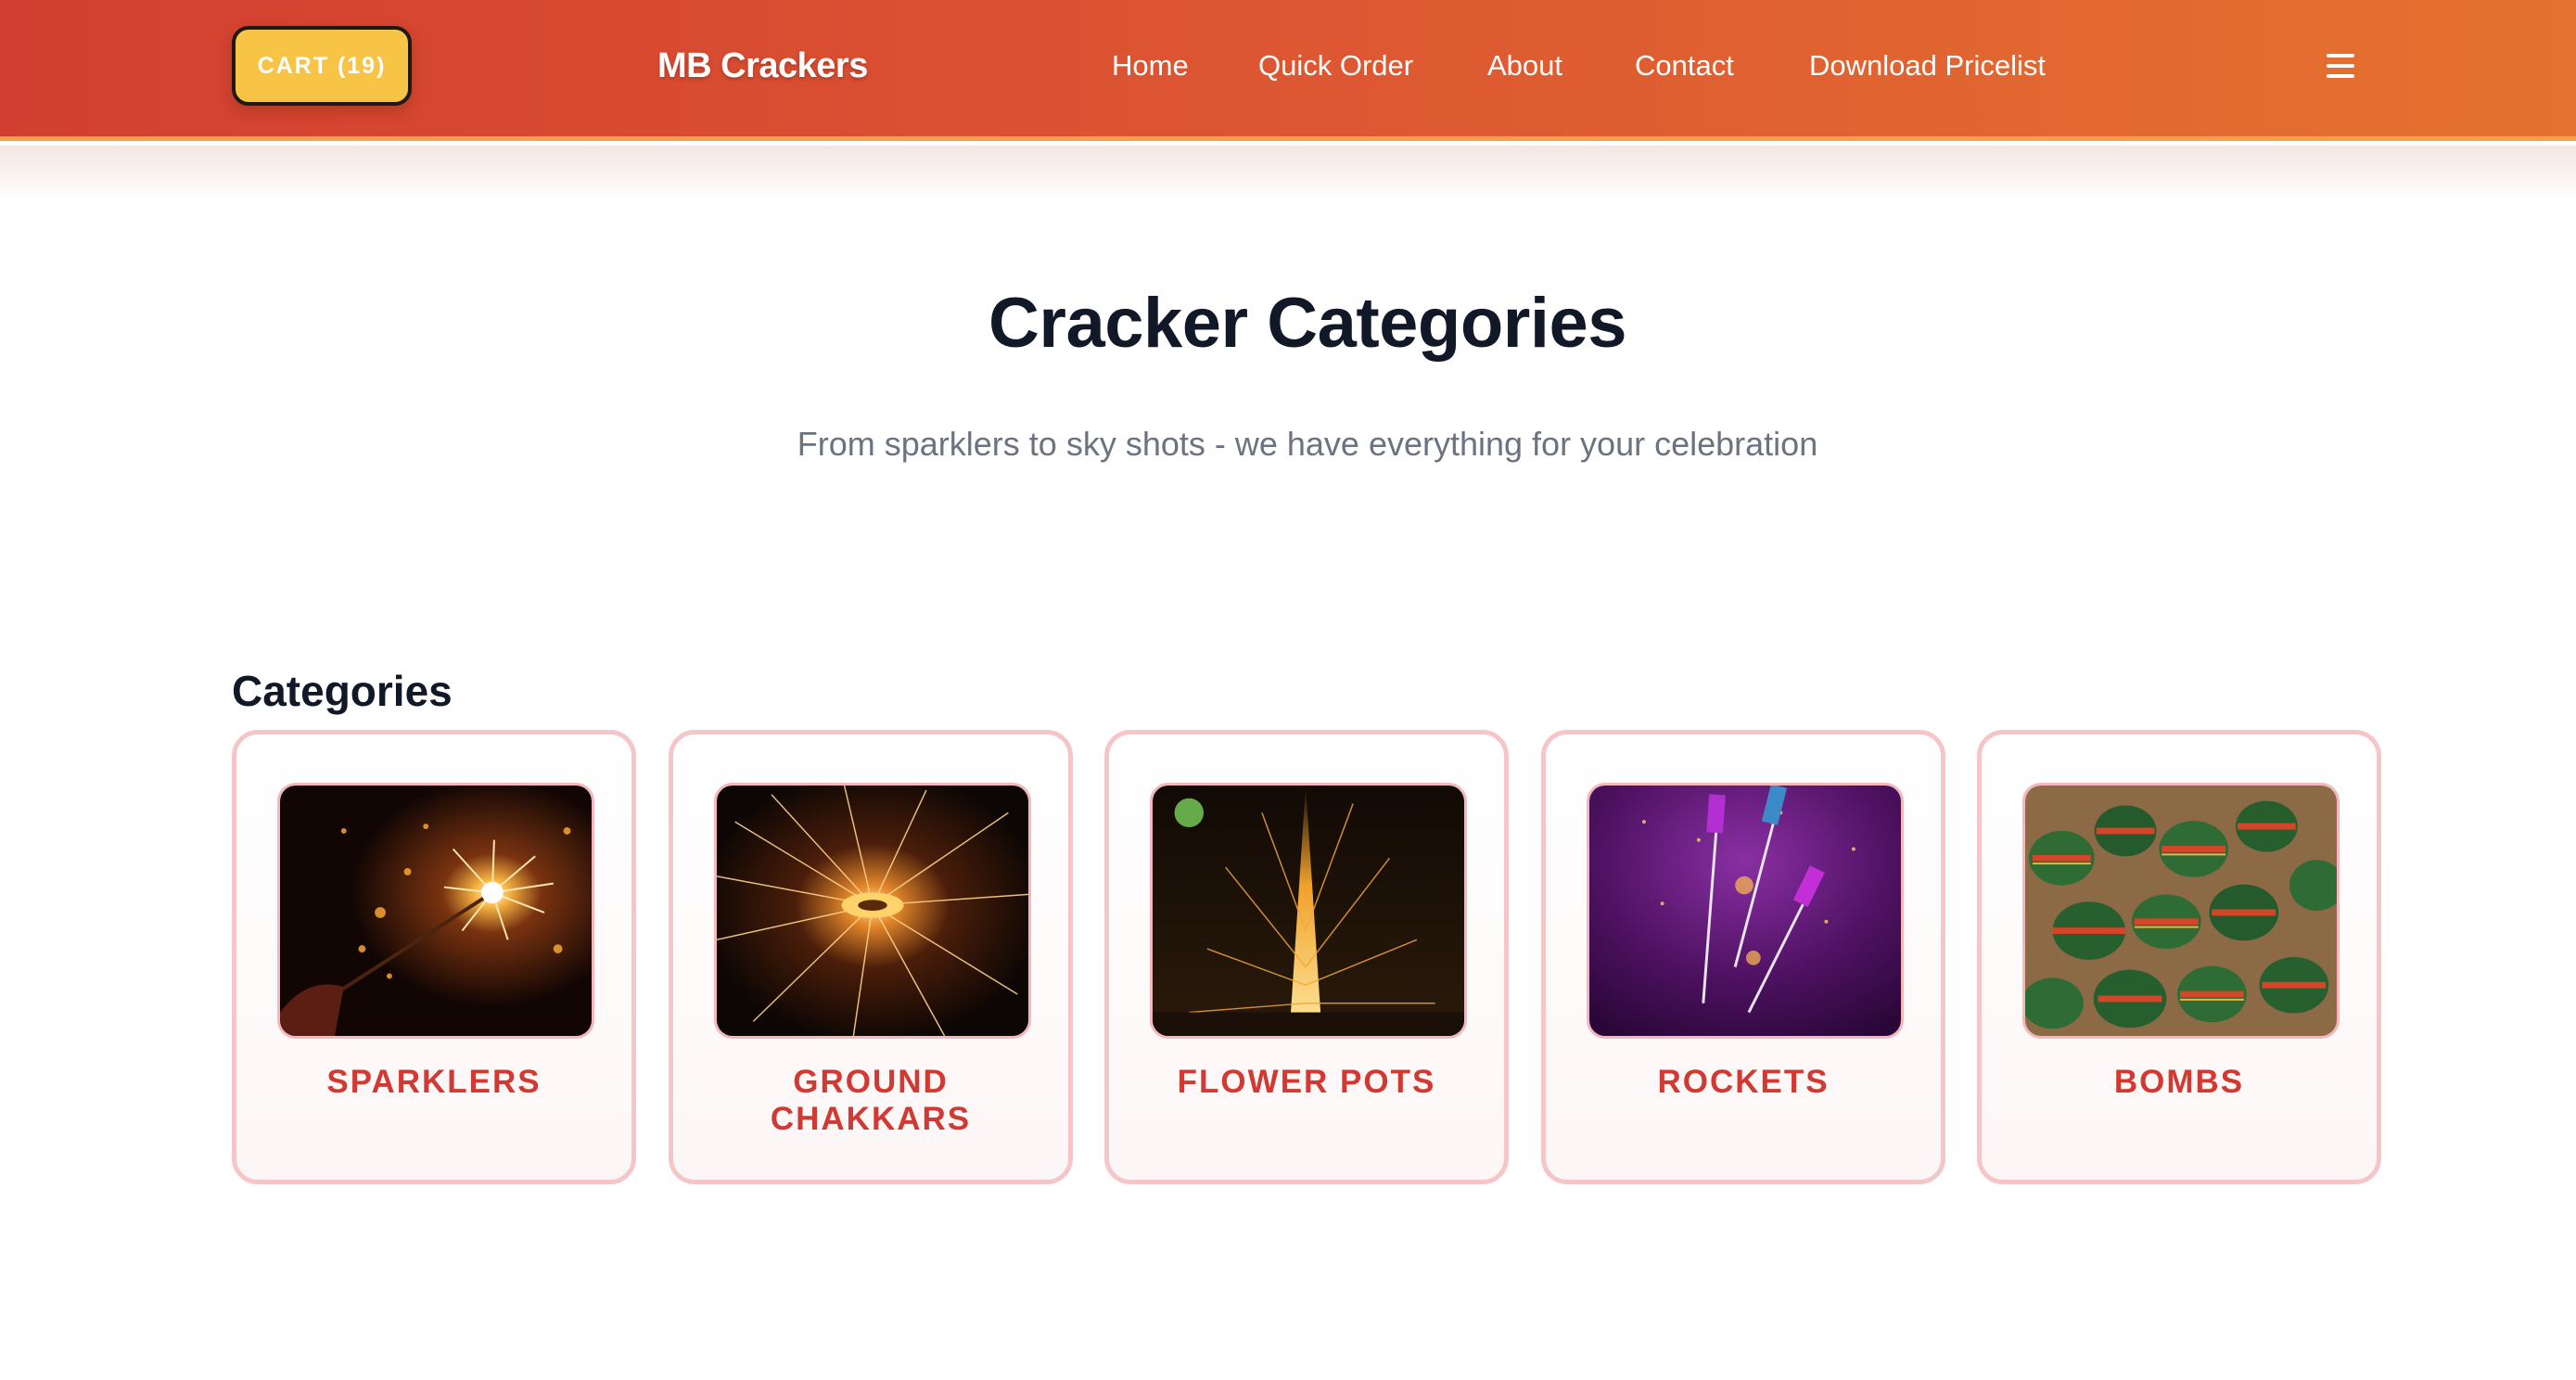 The height and width of the screenshot is (1380, 2576). Describe the element at coordinates (871, 1100) in the screenshot. I see `category-label: GROUND CHAKKARS` at that location.